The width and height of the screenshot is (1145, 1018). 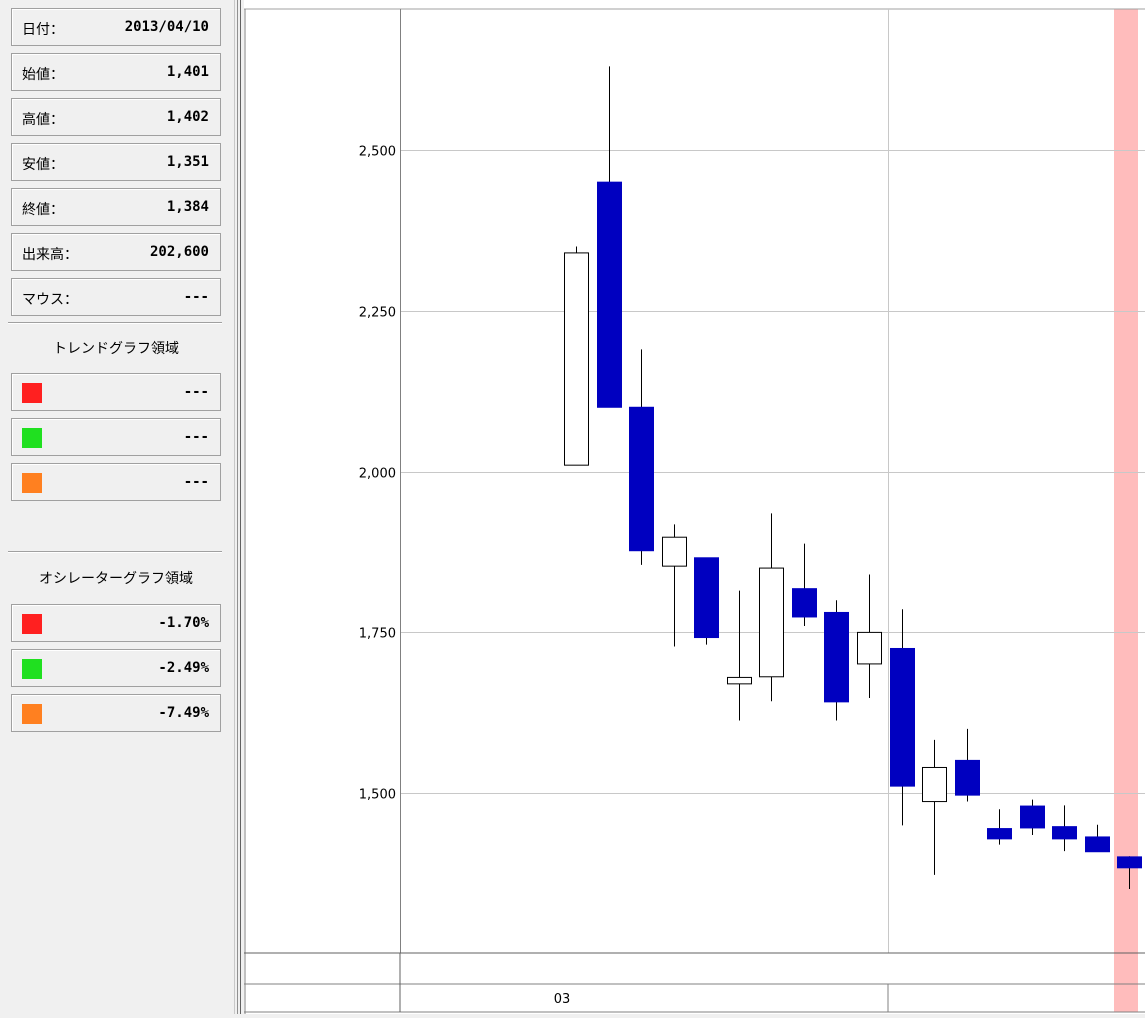 What do you see at coordinates (116, 297) in the screenshot?
I see `mouse-row: マウス： ---` at bounding box center [116, 297].